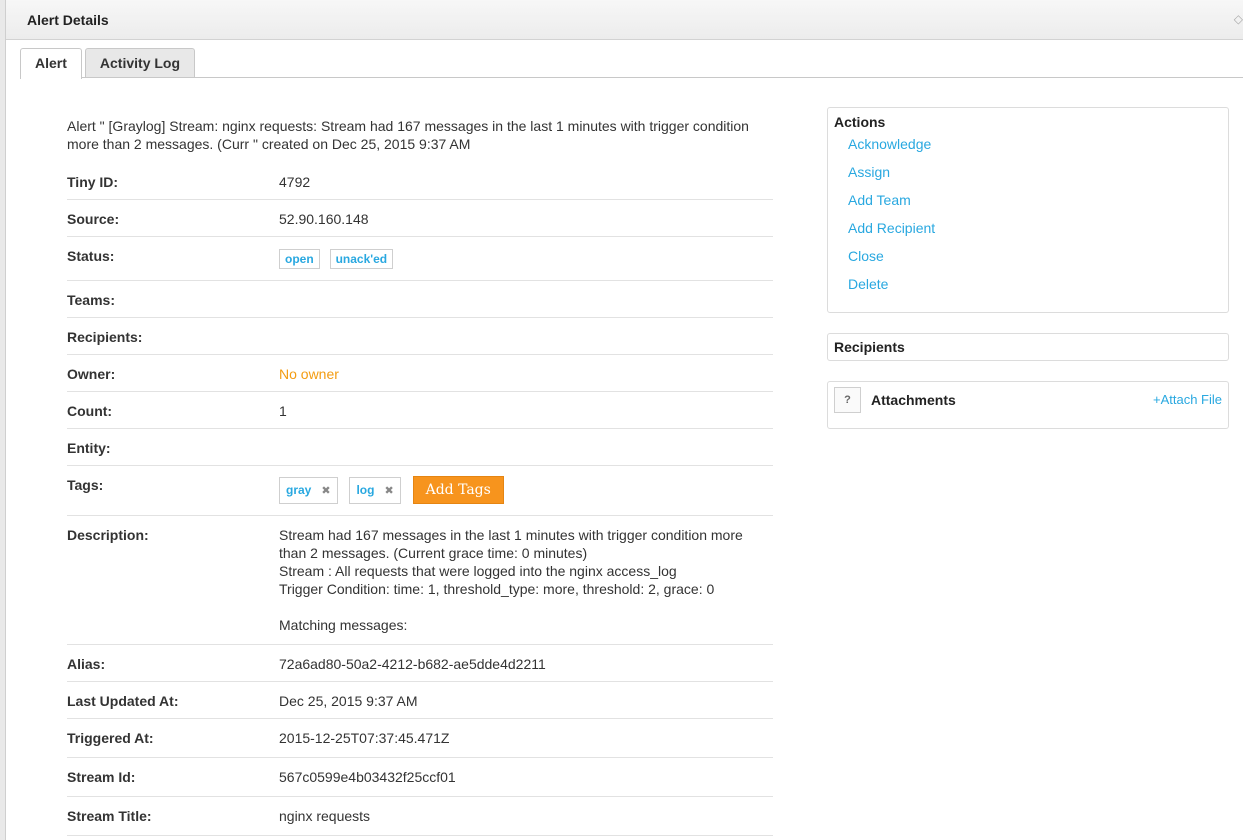 This screenshot has width=1243, height=840. I want to click on source-value: 52.90.160.148, so click(324, 219).